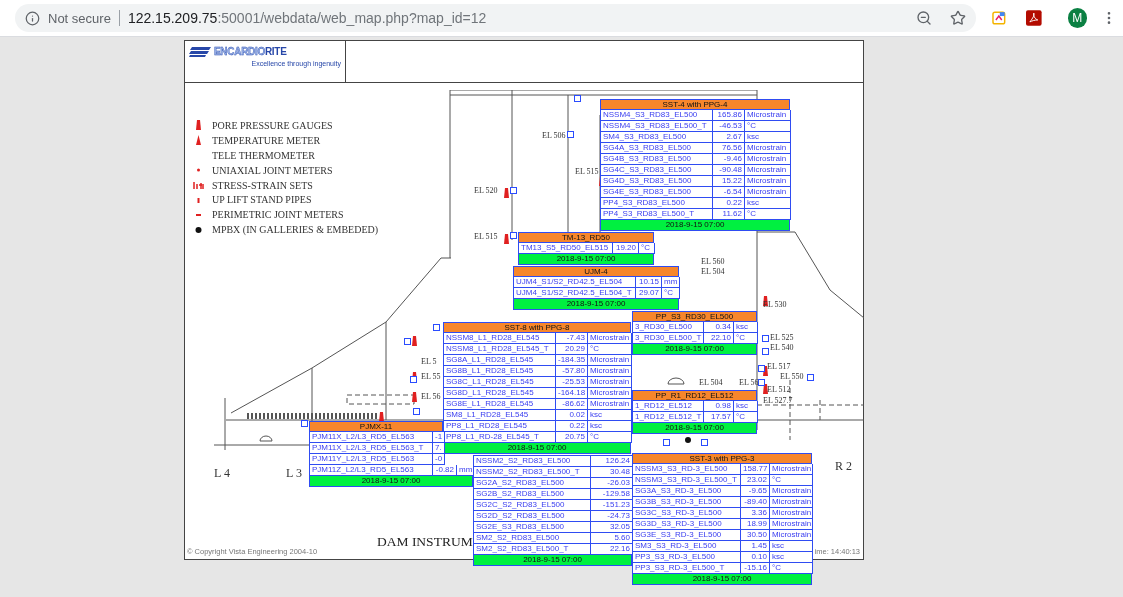 Image resolution: width=1123 pixels, height=597 pixels. I want to click on profile-avatar: M, so click(1077, 18).